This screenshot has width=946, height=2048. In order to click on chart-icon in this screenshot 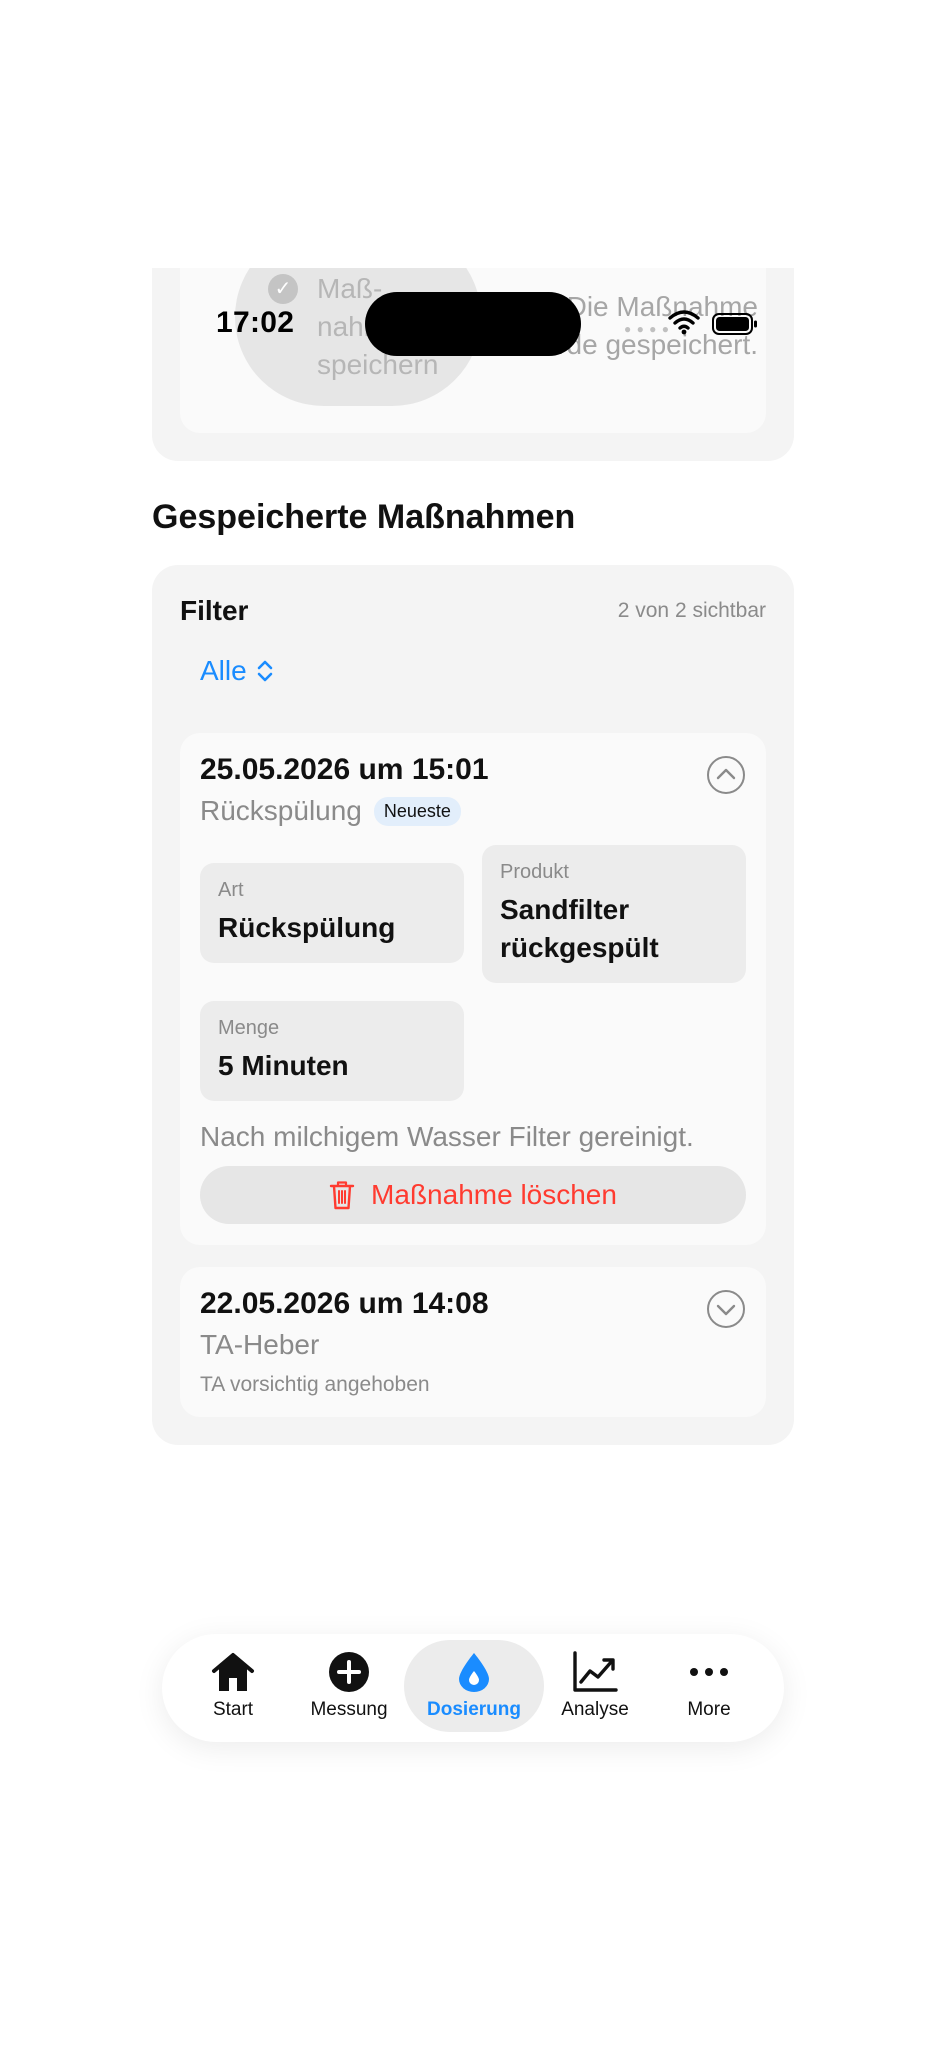, I will do `click(595, 1671)`.